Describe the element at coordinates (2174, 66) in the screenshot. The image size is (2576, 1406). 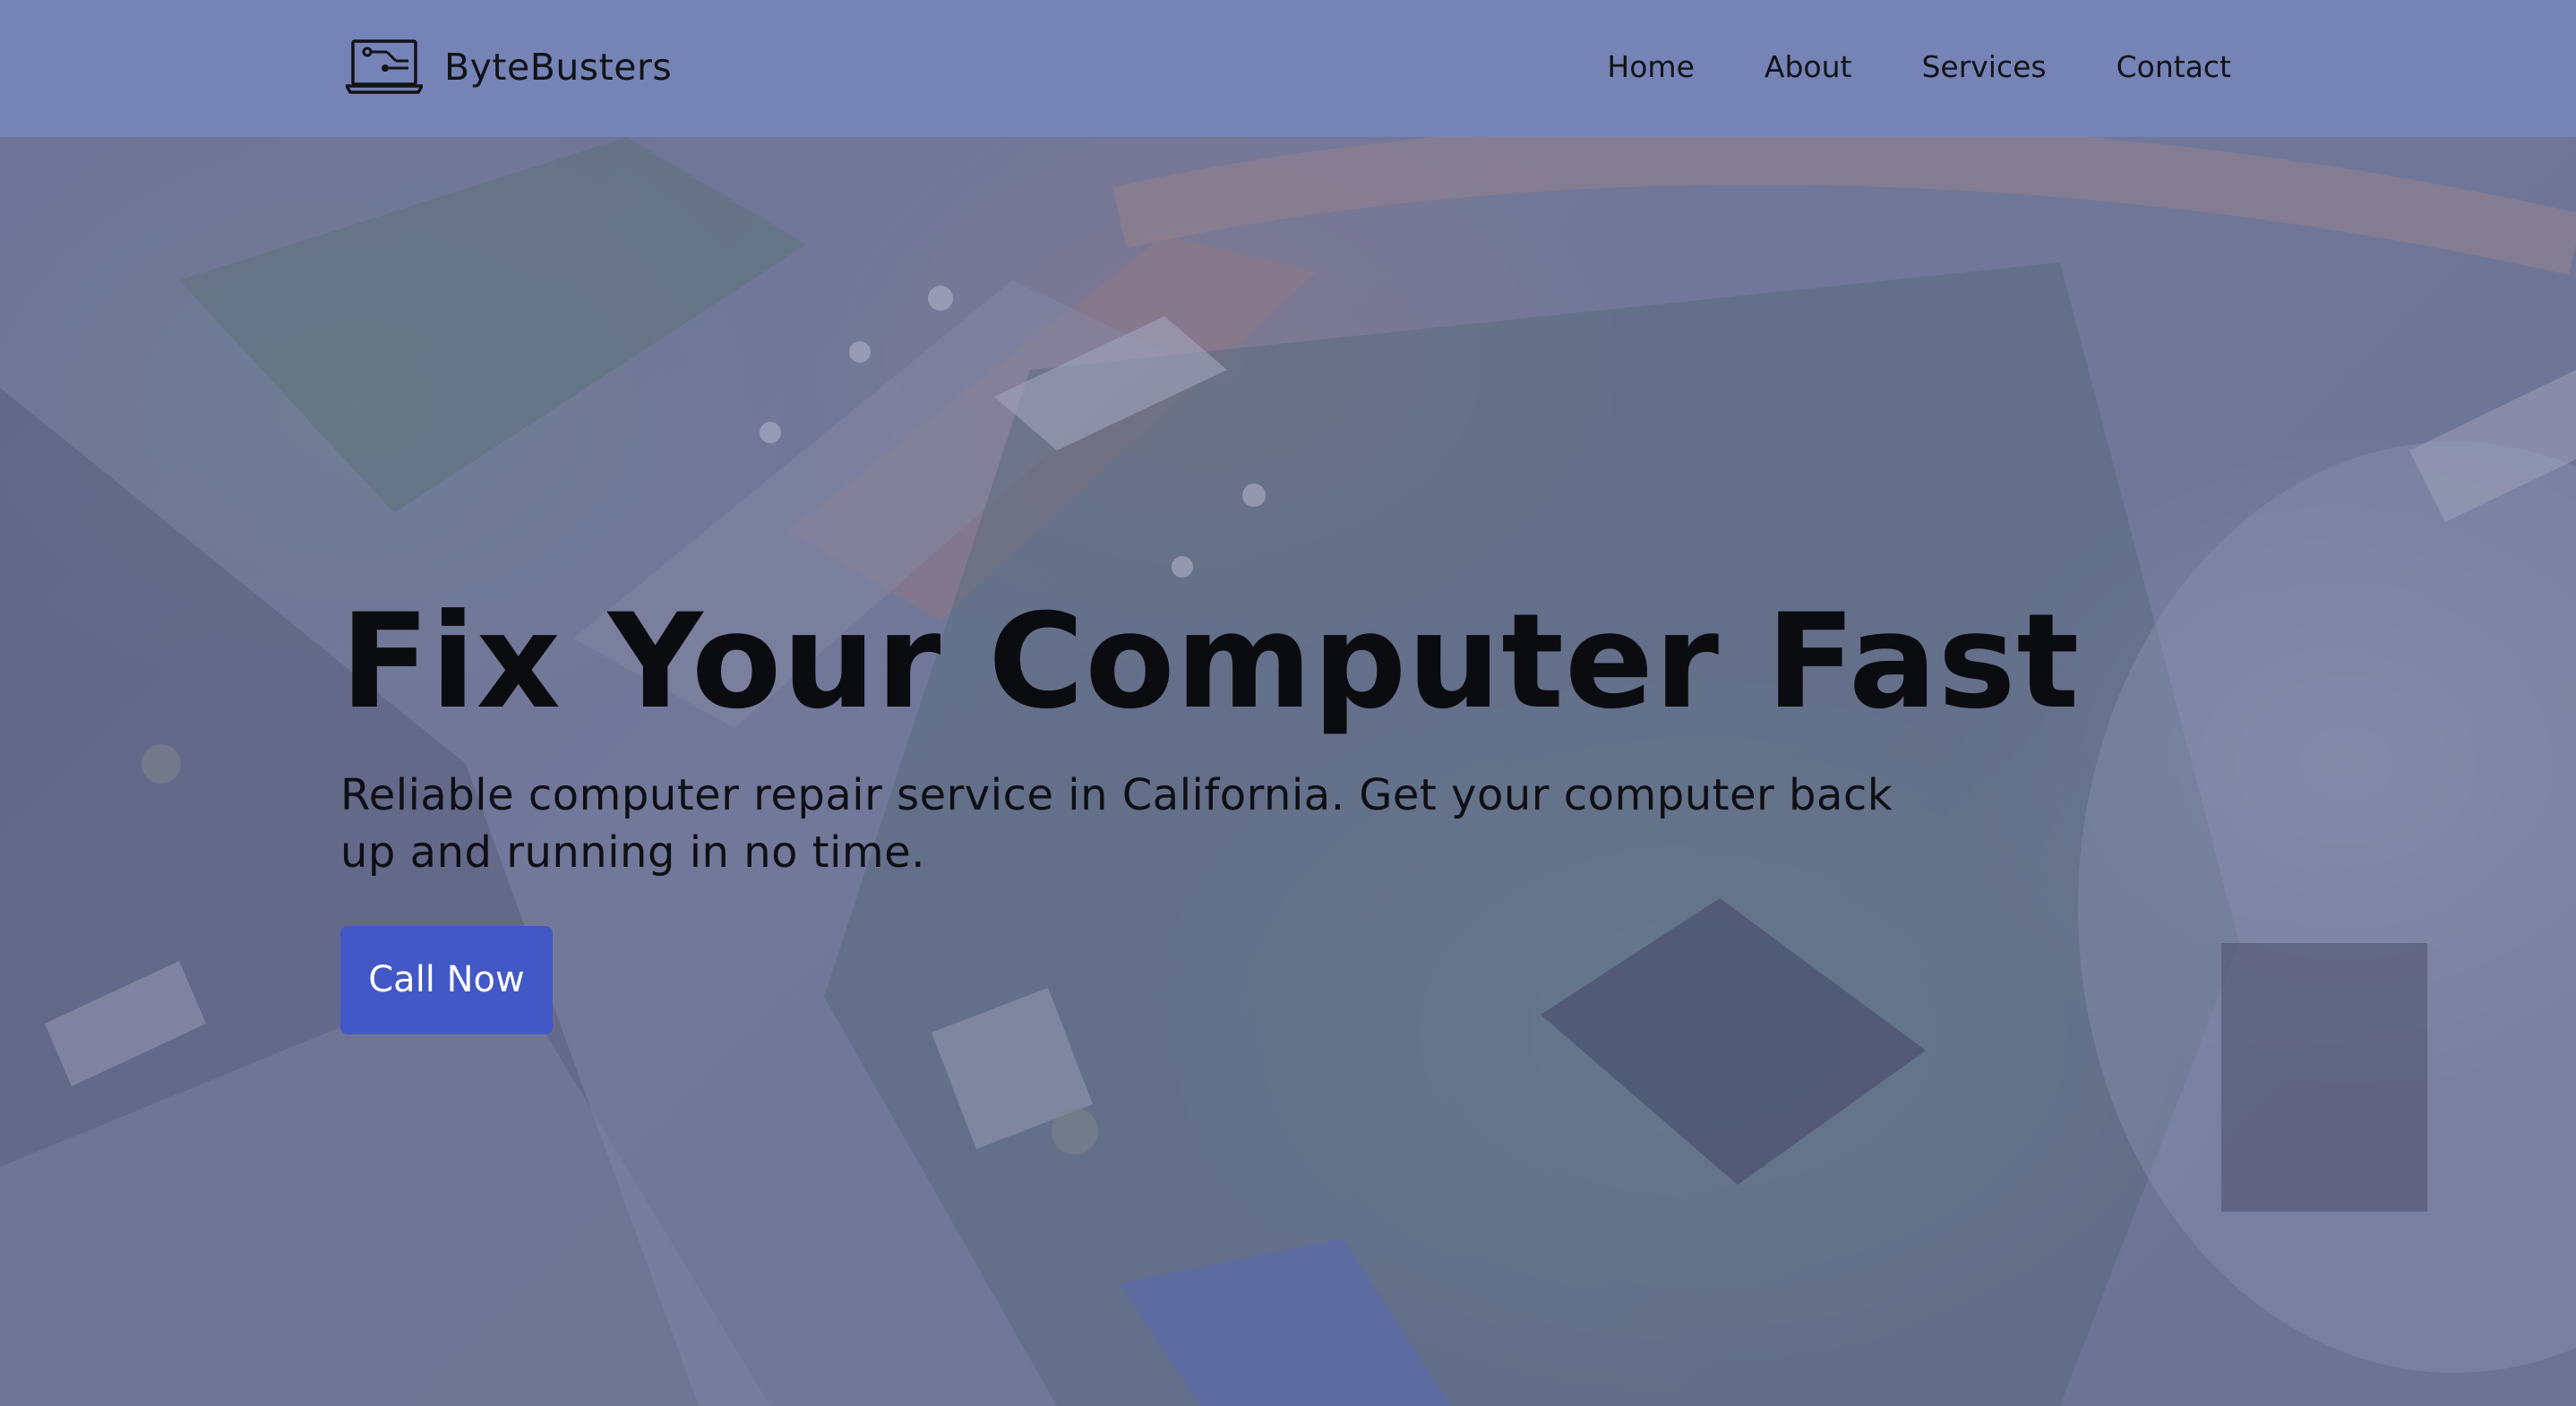
I see `nav-link-contact: Contact` at that location.